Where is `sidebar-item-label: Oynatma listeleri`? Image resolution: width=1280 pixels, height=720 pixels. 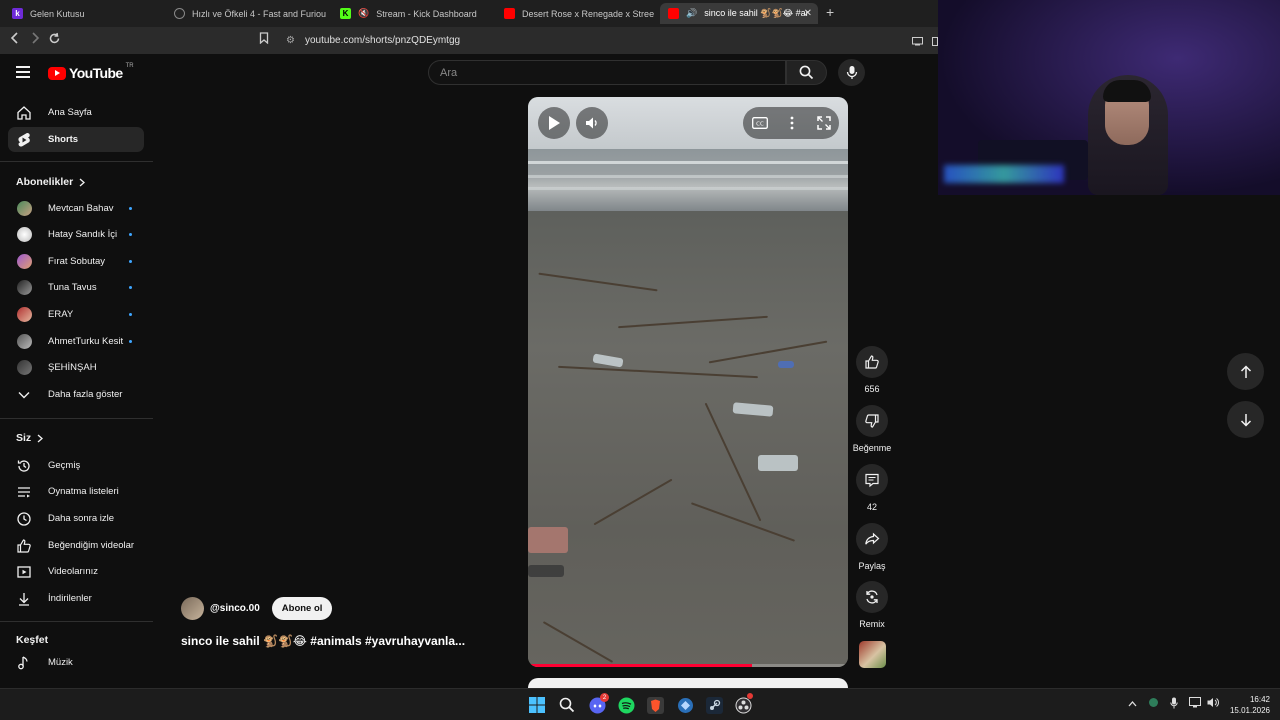 sidebar-item-label: Oynatma listeleri is located at coordinates (83, 491).